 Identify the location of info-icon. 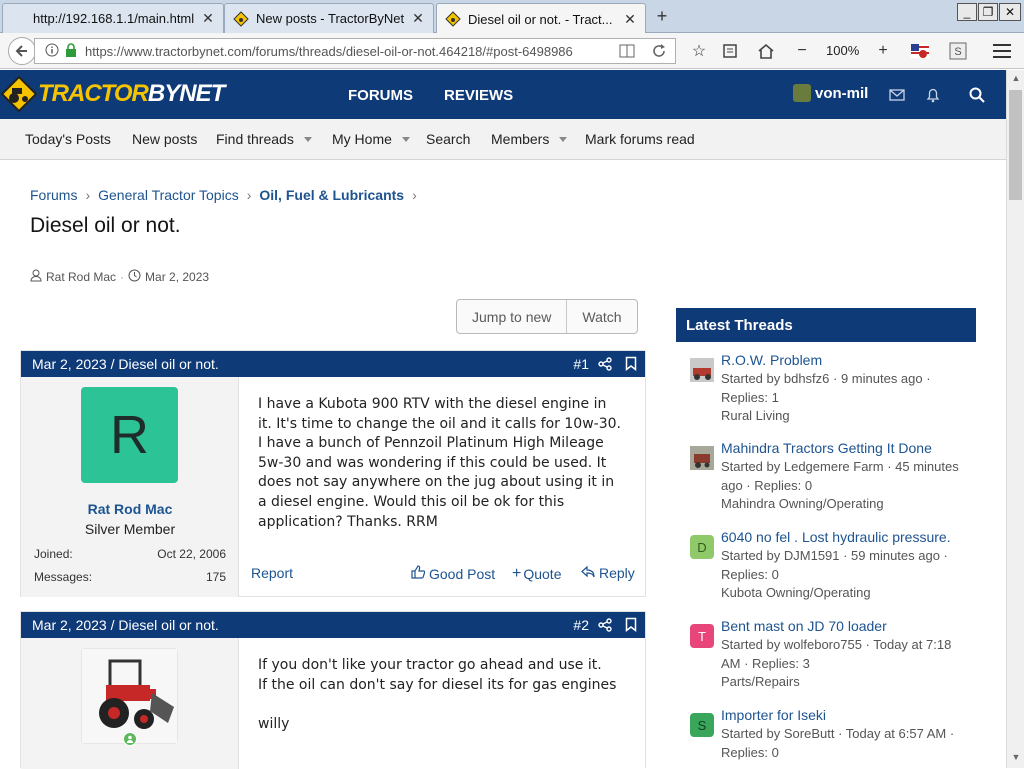
(52, 51).